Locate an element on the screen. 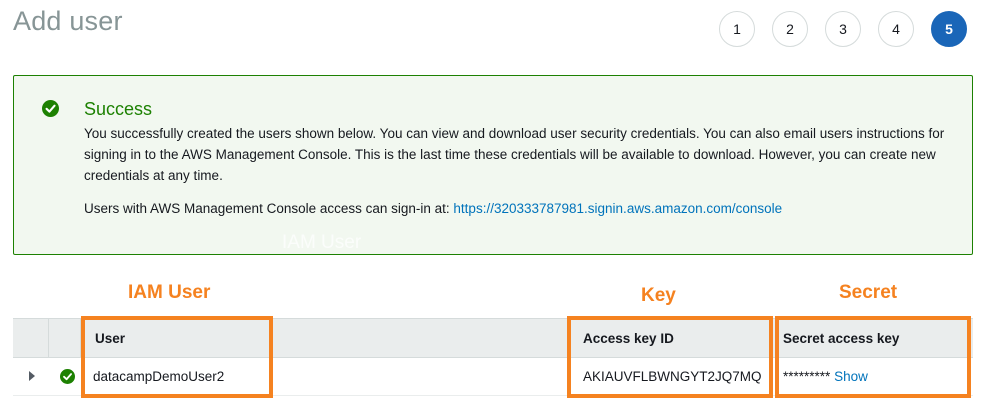  user-column-highlight is located at coordinates (177, 357).